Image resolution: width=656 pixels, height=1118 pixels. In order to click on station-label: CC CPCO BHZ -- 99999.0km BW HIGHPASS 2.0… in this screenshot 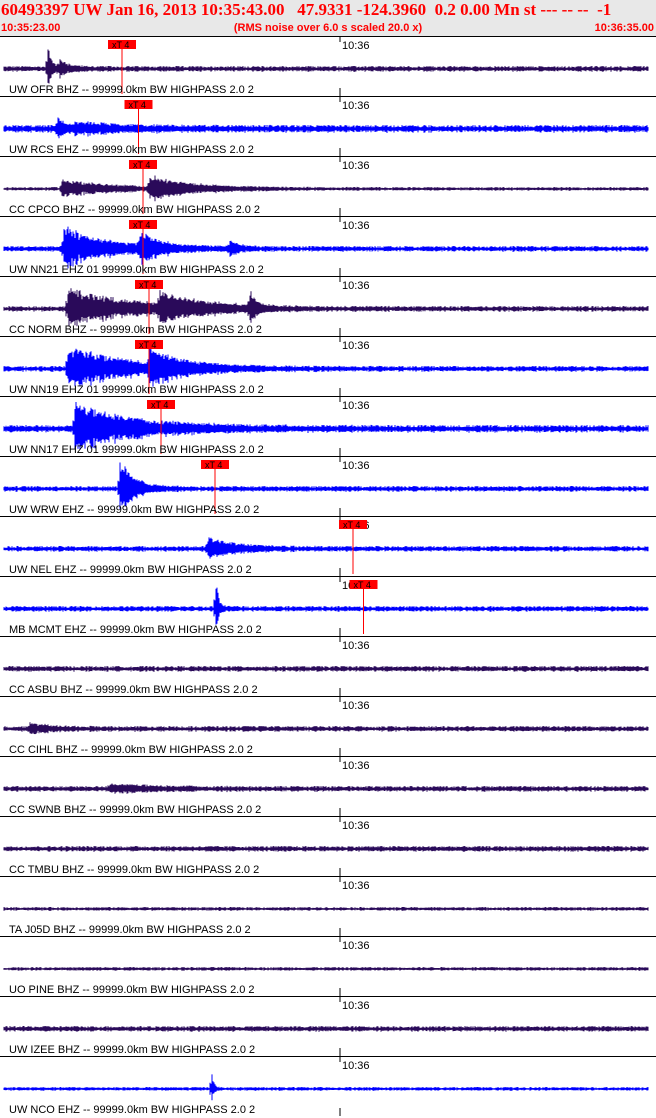, I will do `click(134, 210)`.